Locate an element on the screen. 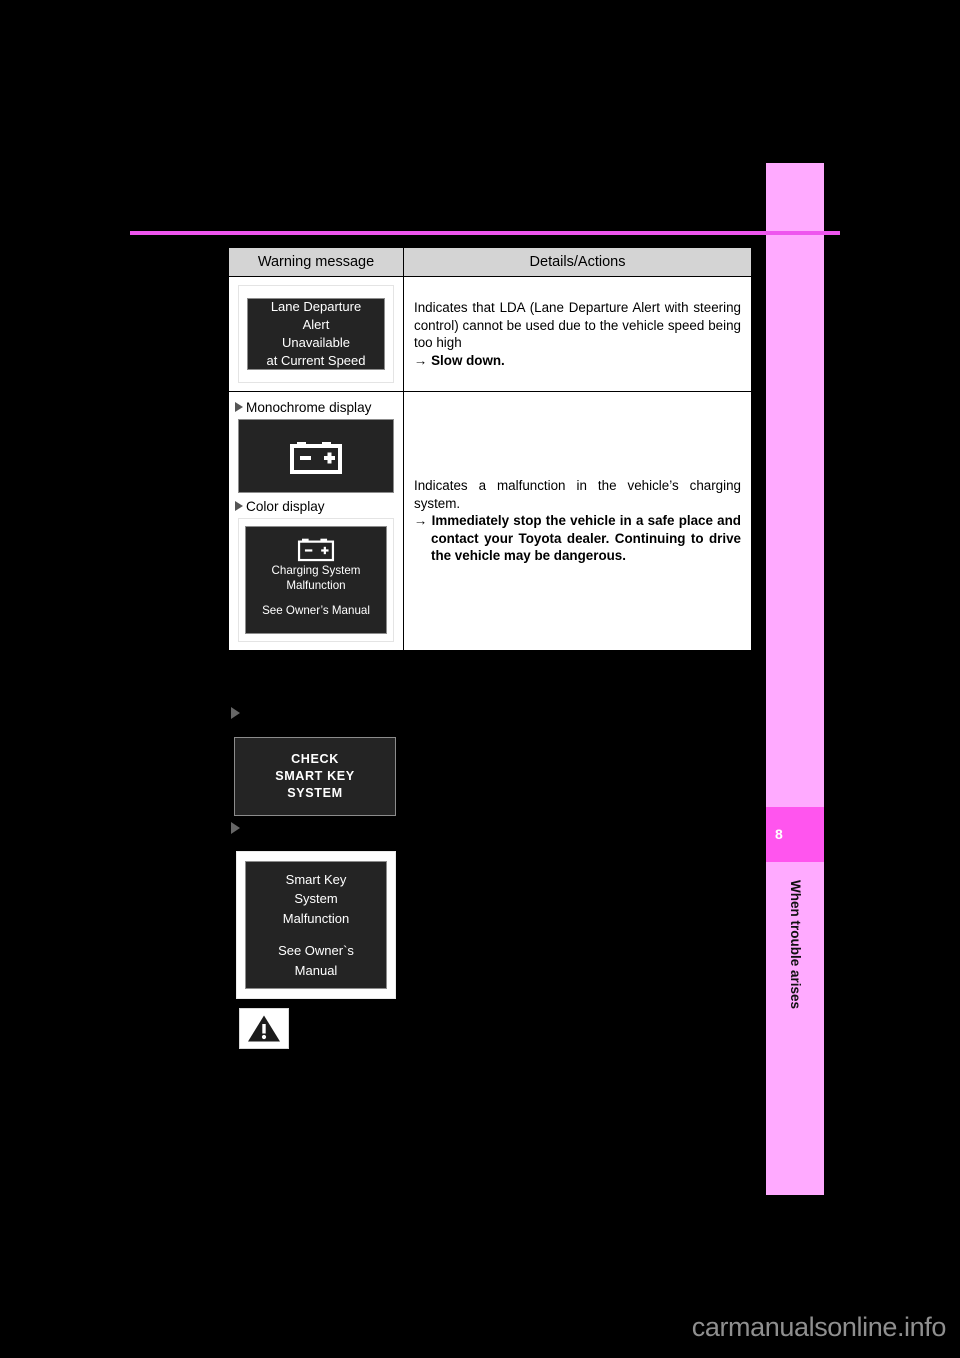 The width and height of the screenshot is (960, 1358). table-header-row: Warning message Details/Actions is located at coordinates (490, 262).